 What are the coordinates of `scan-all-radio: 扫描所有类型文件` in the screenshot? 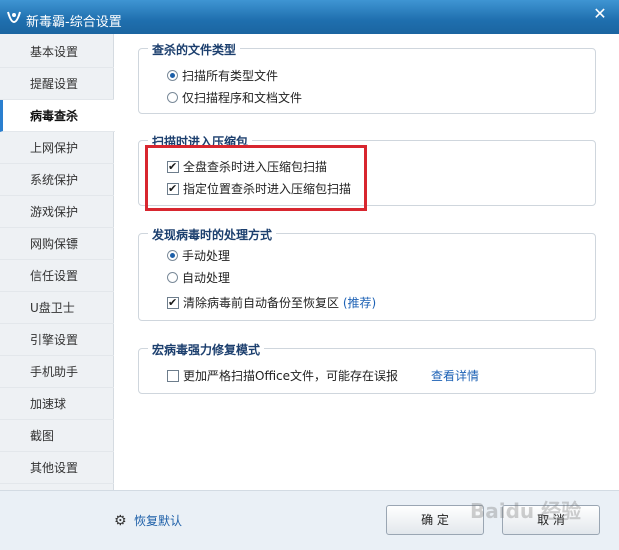 It's located at (222, 76).